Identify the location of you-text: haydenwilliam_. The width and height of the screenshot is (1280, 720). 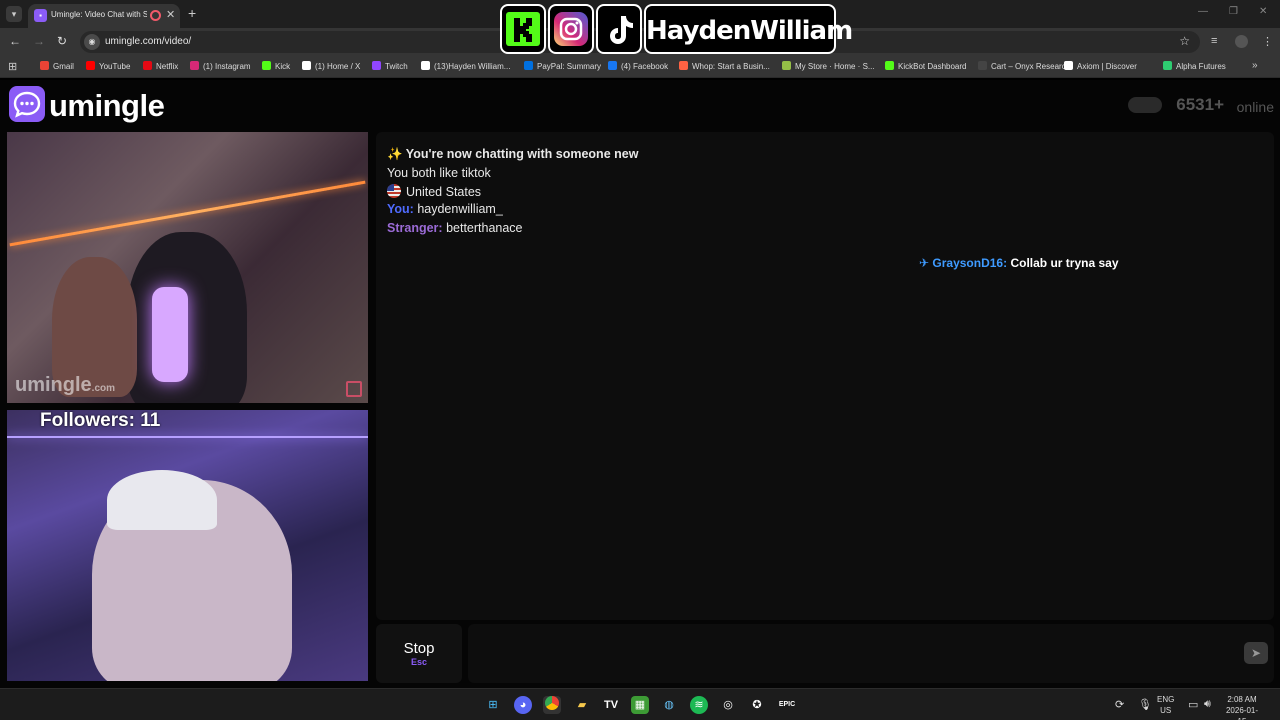
(460, 209).